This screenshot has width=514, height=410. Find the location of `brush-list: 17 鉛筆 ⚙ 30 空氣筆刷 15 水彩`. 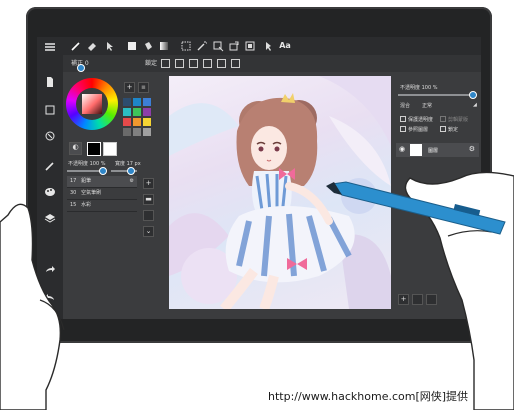

brush-list: 17 鉛筆 ⚙ 30 空氣筆刷 15 水彩 is located at coordinates (102, 194).